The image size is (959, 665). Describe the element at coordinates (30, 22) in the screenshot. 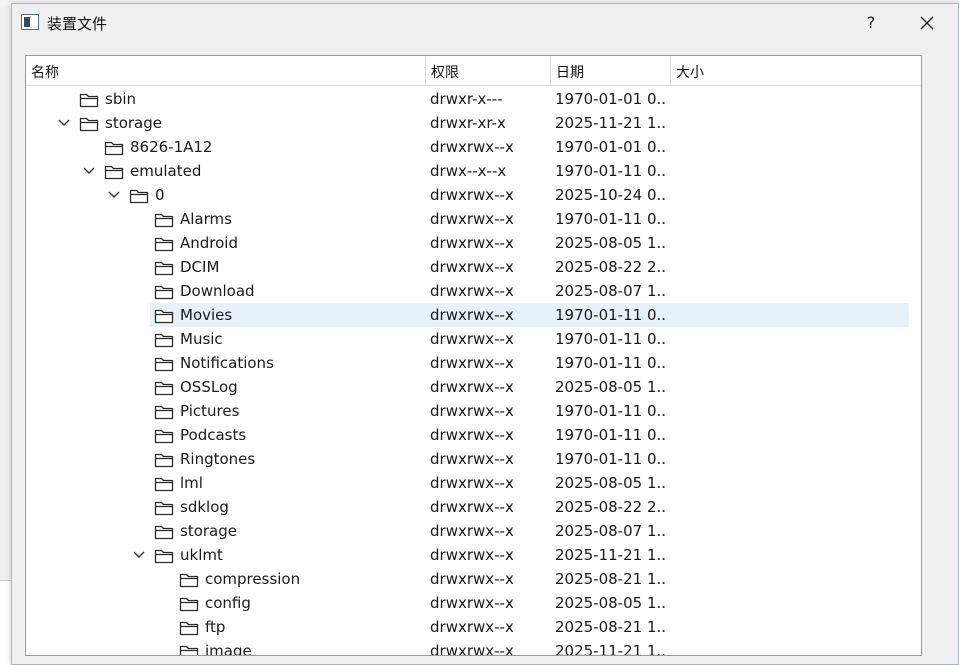

I see `app-window-icon` at that location.